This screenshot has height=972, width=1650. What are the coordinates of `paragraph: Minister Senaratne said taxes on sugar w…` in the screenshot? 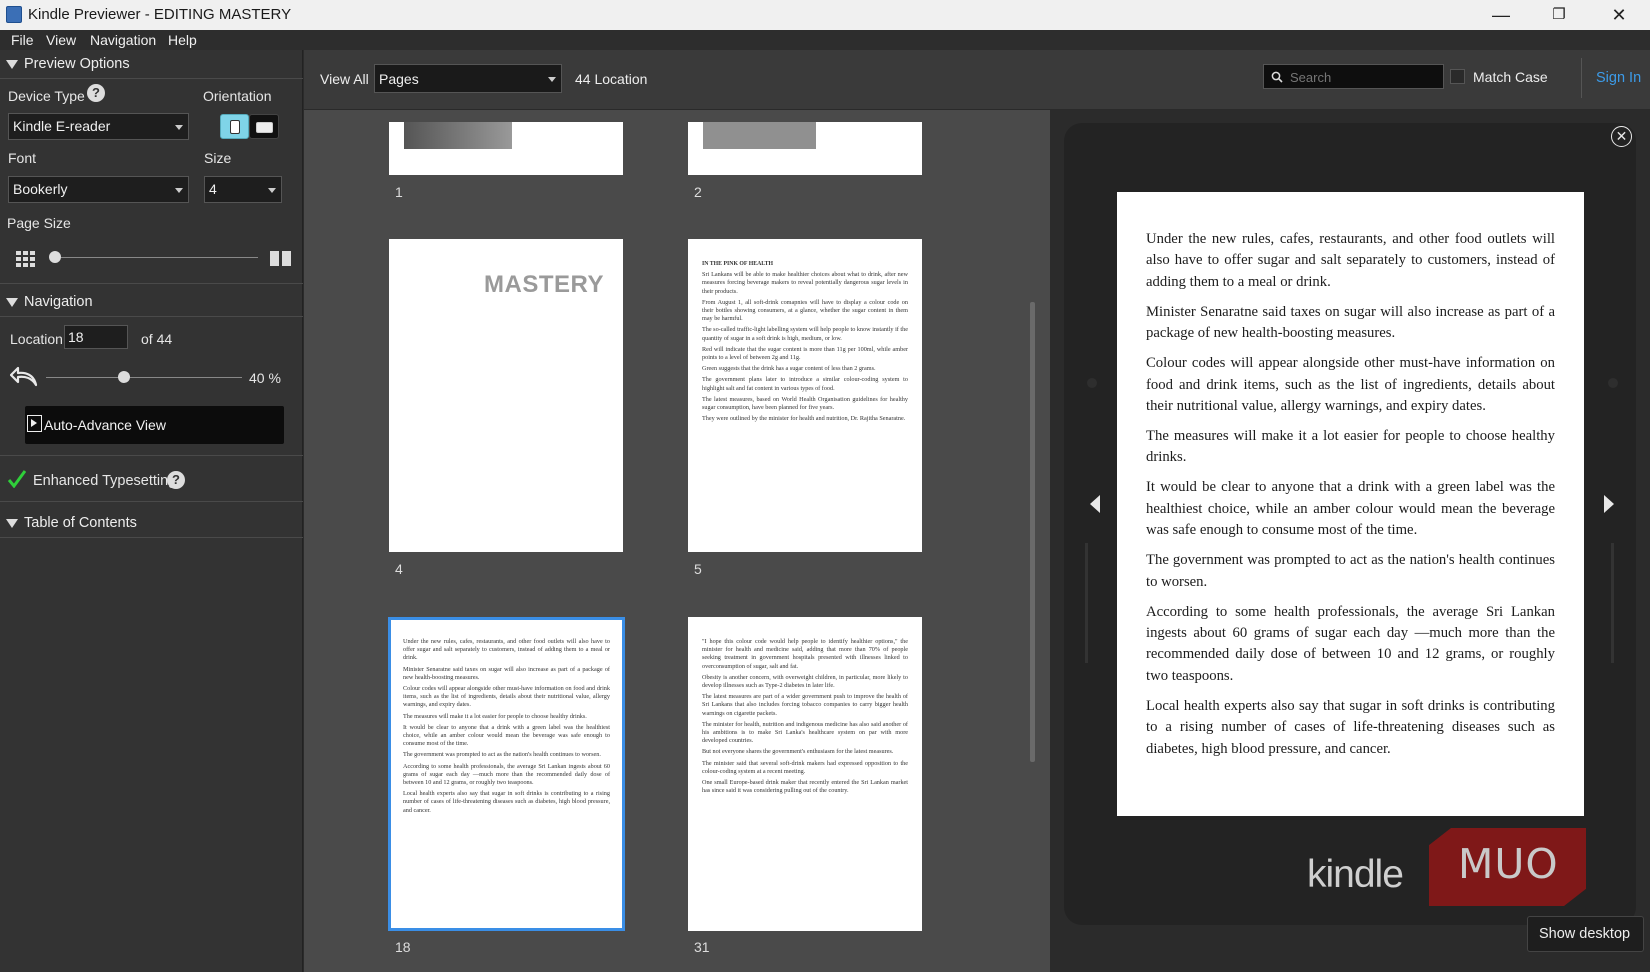 It's located at (1350, 323).